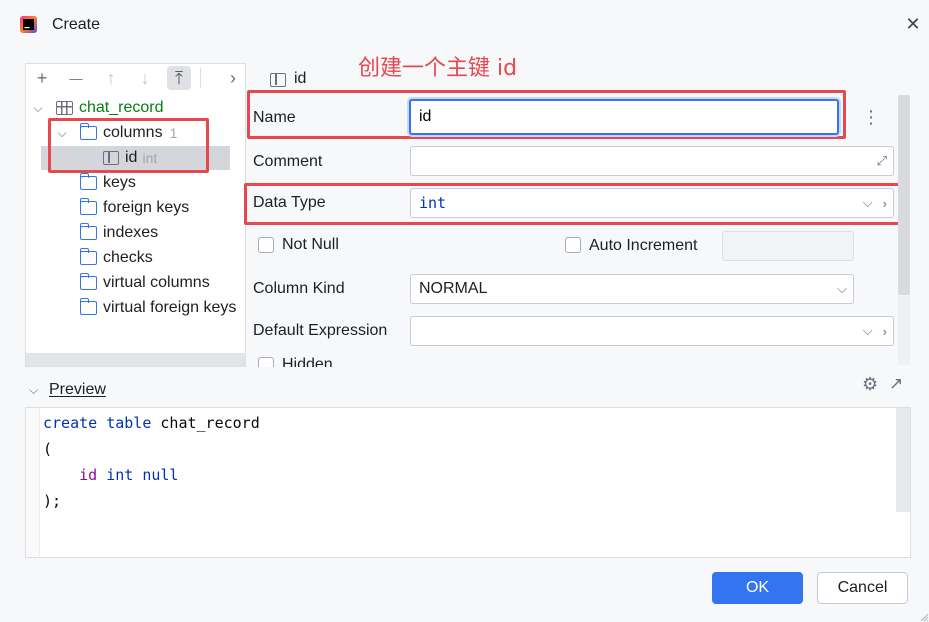 The width and height of the screenshot is (929, 622). I want to click on column-header-title: id, so click(300, 78).